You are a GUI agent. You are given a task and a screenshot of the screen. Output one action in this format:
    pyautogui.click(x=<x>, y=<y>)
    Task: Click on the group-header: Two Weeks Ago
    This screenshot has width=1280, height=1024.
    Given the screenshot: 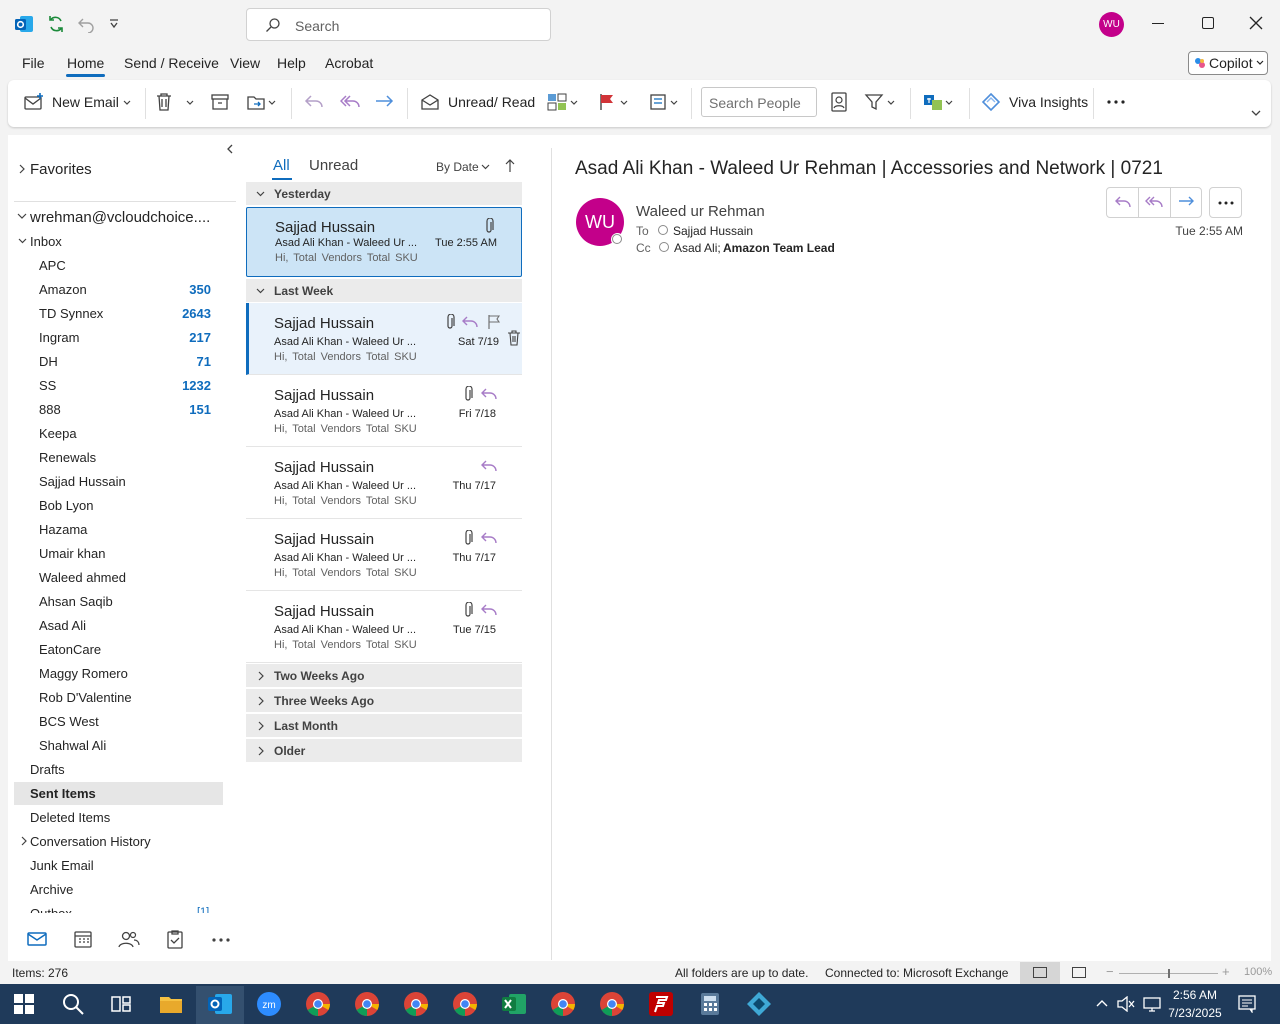 What is the action you would take?
    pyautogui.click(x=384, y=675)
    